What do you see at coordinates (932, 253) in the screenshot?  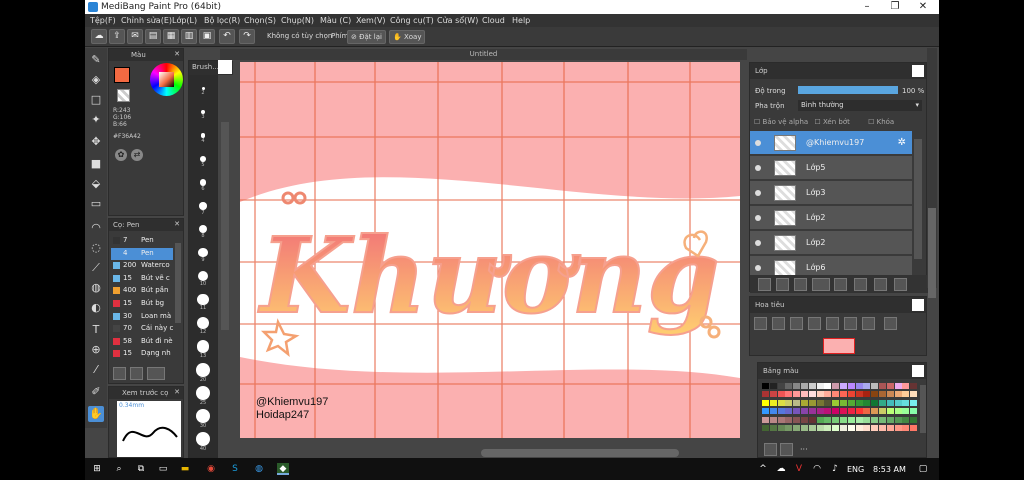 I see `right-panel-scrollbar` at bounding box center [932, 253].